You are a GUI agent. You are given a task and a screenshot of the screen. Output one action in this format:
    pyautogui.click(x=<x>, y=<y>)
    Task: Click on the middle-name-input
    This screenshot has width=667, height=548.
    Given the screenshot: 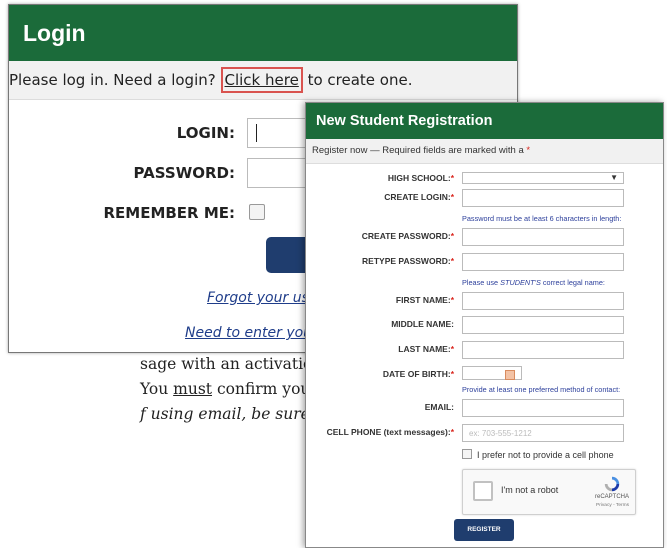 What is the action you would take?
    pyautogui.click(x=543, y=325)
    